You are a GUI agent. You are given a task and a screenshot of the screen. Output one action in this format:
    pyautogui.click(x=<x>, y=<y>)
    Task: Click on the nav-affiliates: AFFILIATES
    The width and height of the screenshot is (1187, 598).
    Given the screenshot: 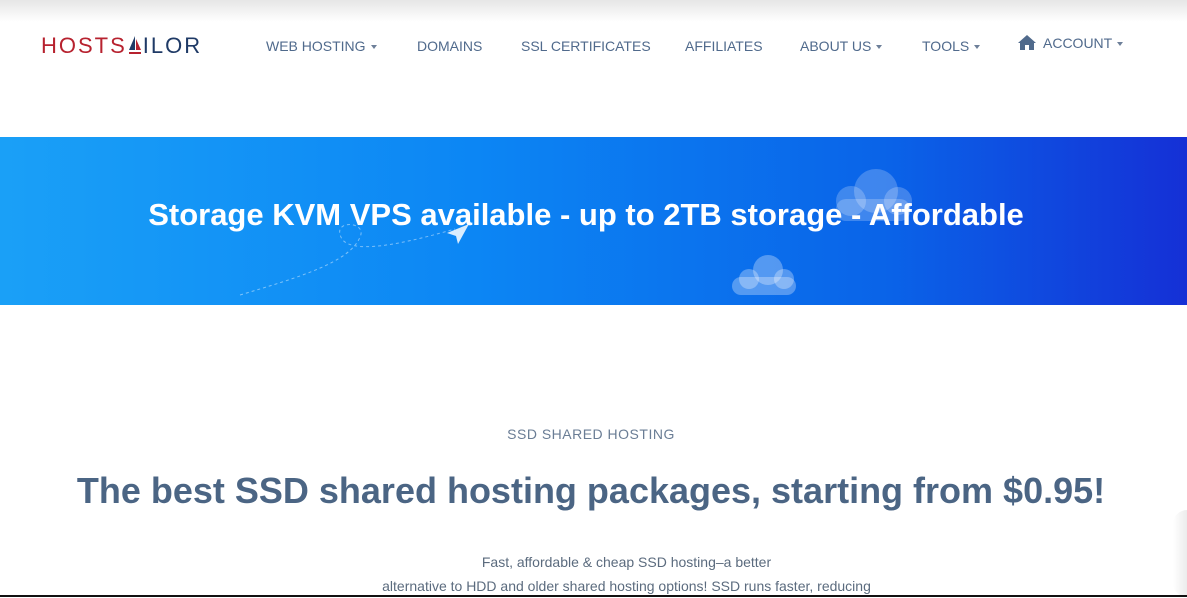 What is the action you would take?
    pyautogui.click(x=724, y=46)
    